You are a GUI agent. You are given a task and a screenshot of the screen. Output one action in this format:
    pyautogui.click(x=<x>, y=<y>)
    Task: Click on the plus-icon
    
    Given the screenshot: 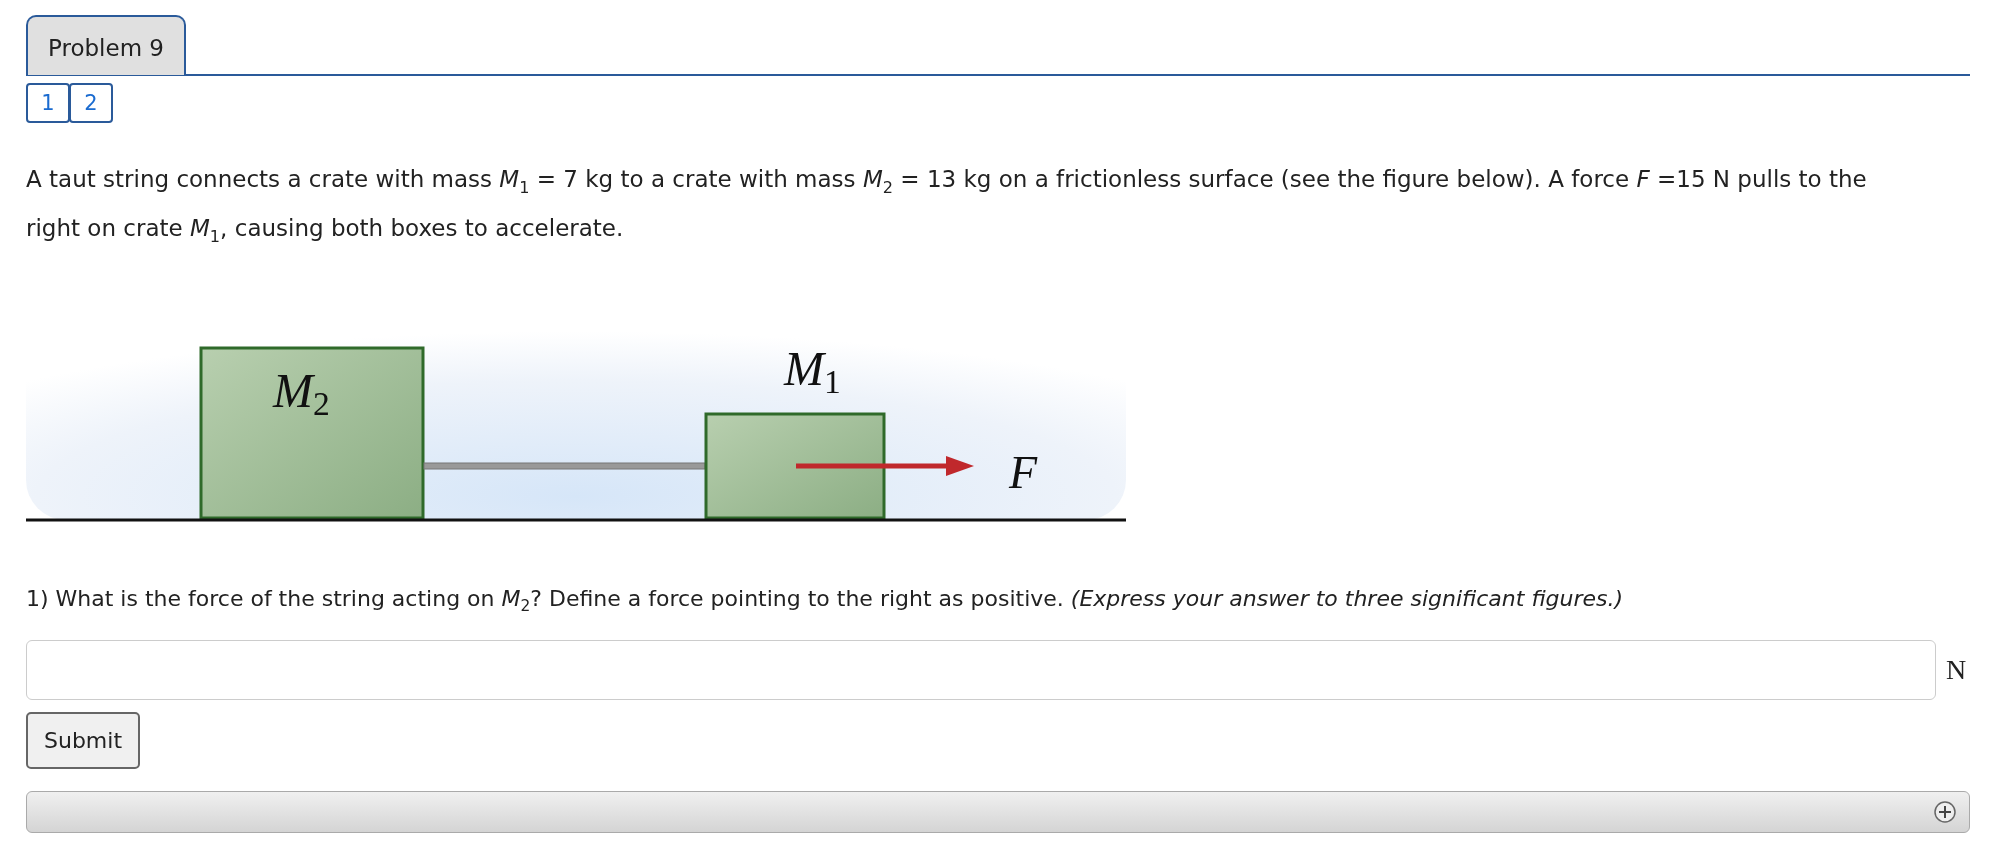 What is the action you would take?
    pyautogui.click(x=1945, y=811)
    